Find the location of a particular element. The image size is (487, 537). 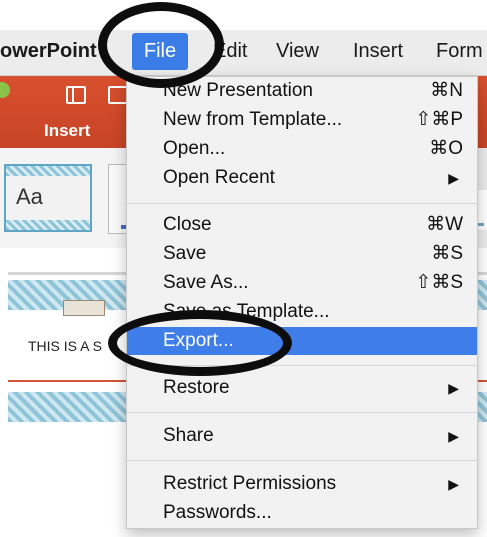

menu-item-save: Save ⌘S is located at coordinates (302, 254).